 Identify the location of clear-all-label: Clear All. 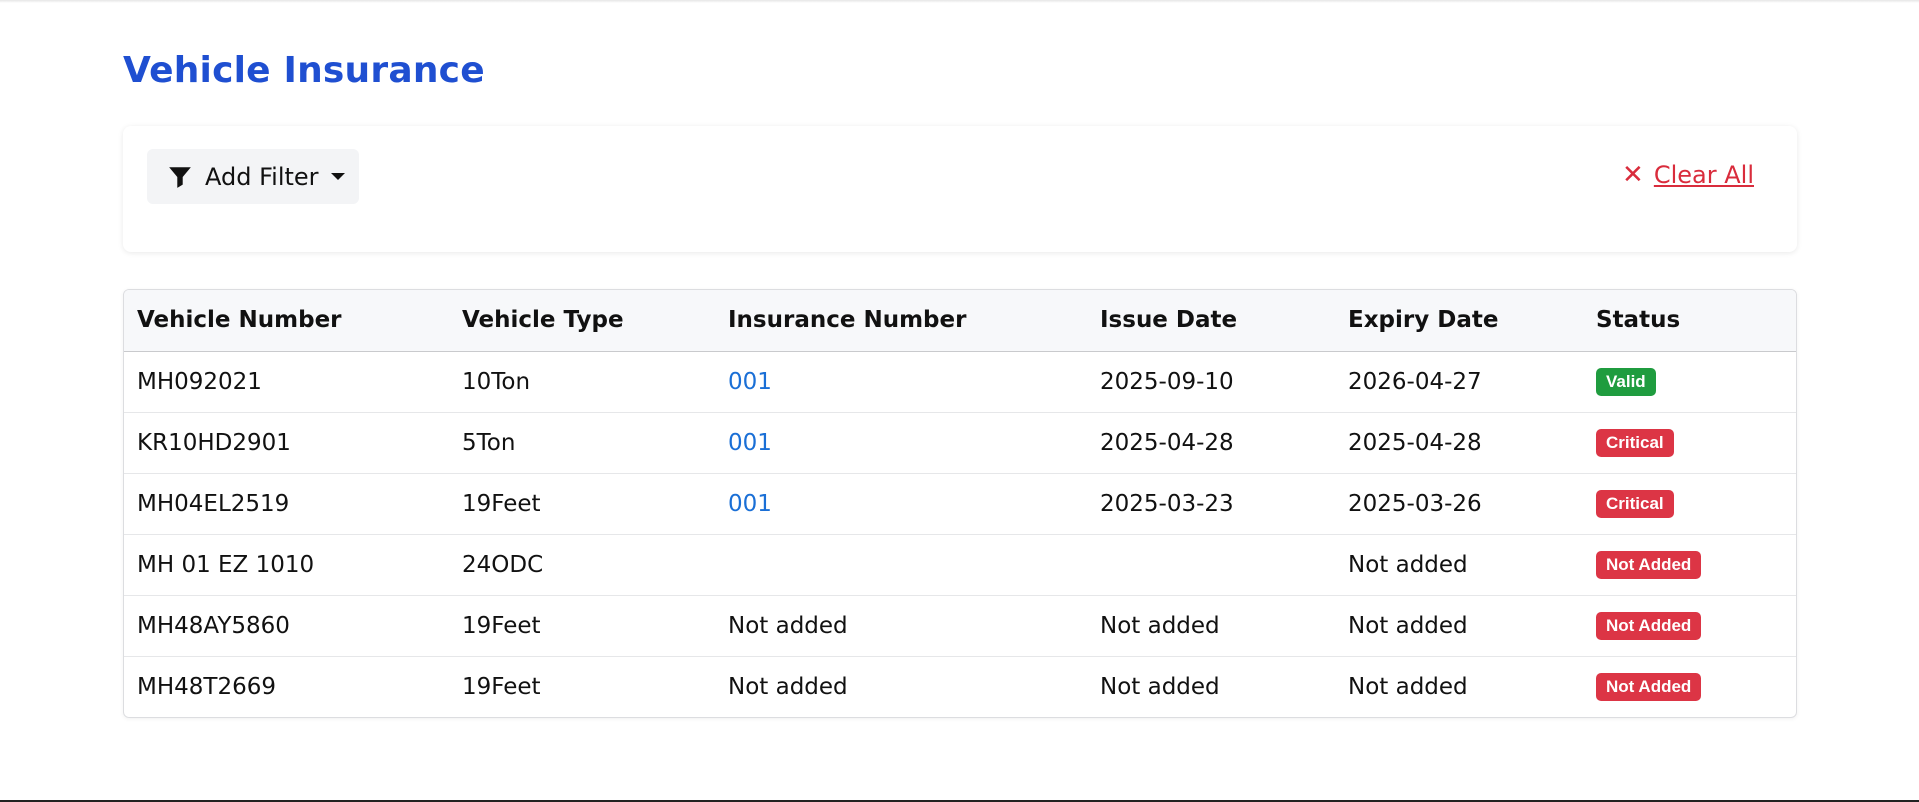
(1703, 175).